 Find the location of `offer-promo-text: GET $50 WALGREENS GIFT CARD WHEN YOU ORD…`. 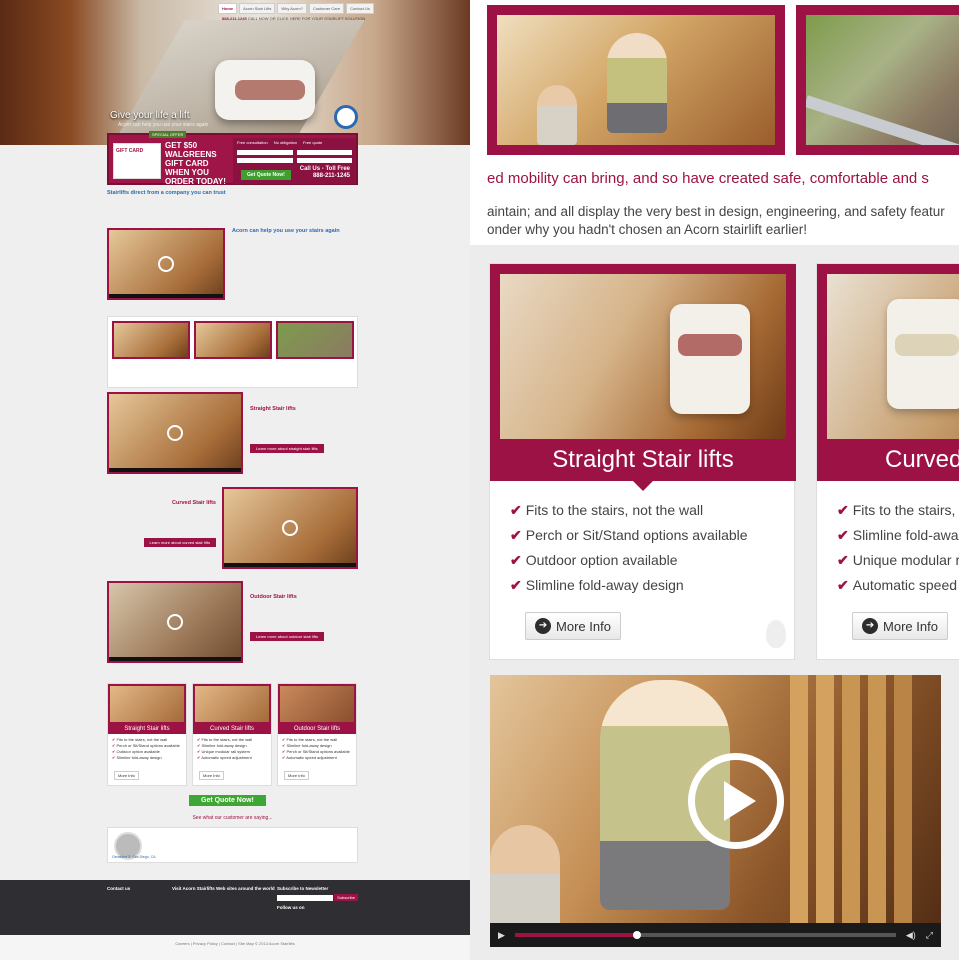

offer-promo-text: GET $50 WALGREENS GIFT CARD WHEN YOU ORD… is located at coordinates (195, 163).